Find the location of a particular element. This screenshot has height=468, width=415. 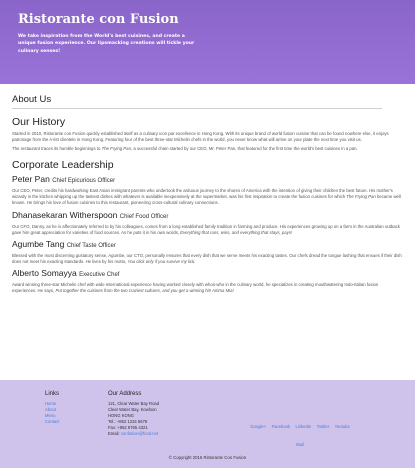

leader-heading: Alberto Somayya Executive Chef is located at coordinates (207, 274).